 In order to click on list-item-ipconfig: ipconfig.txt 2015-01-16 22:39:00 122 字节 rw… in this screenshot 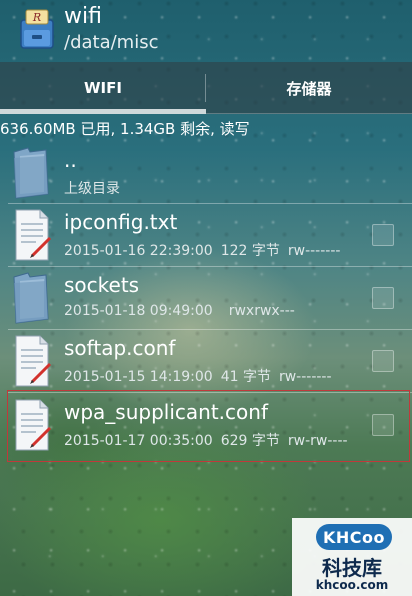, I will do `click(206, 235)`.